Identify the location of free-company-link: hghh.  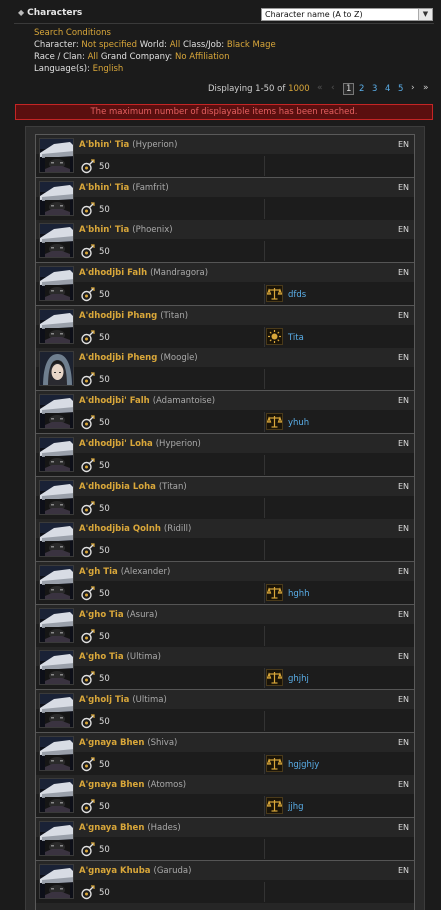
(299, 594).